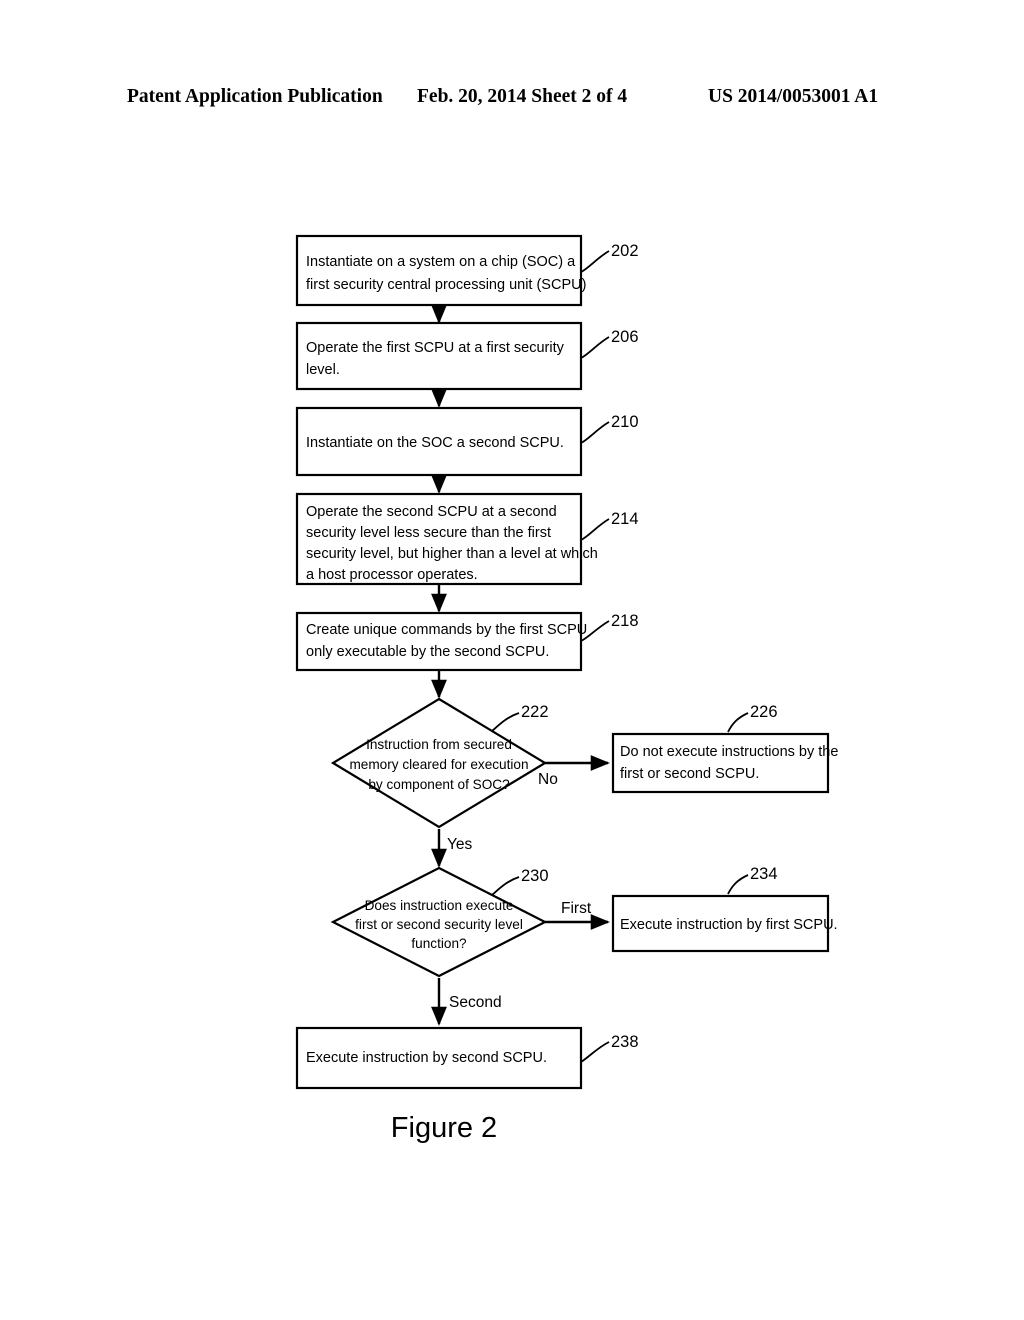 The image size is (1024, 1320). What do you see at coordinates (323, 370) in the screenshot?
I see `node-206-line-1: level.` at bounding box center [323, 370].